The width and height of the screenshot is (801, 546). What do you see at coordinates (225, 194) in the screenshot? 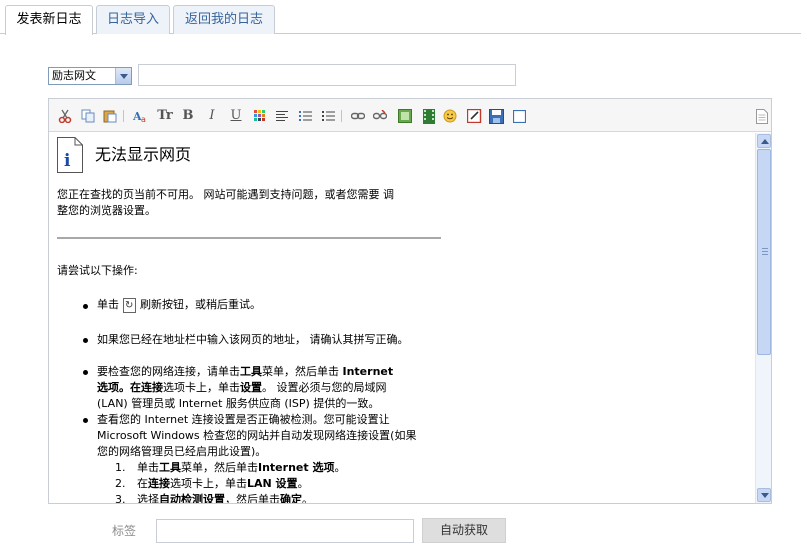
I see `intro-line-1: 您正在查找的页当前不可用。 网站可能遇到支持问题，或者您需要 调` at bounding box center [225, 194].